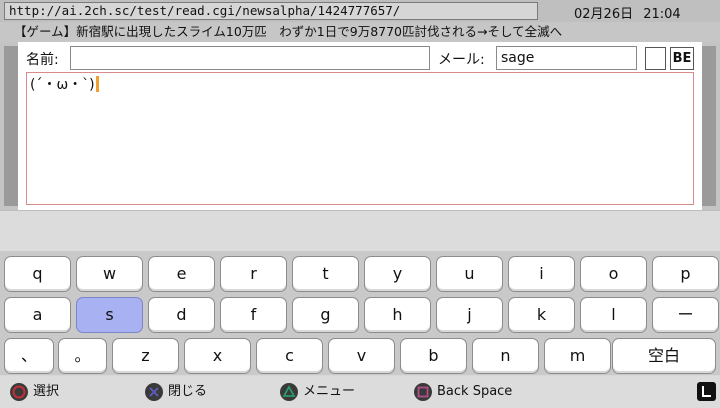  What do you see at coordinates (289, 356) in the screenshot?
I see `key-24: c` at bounding box center [289, 356].